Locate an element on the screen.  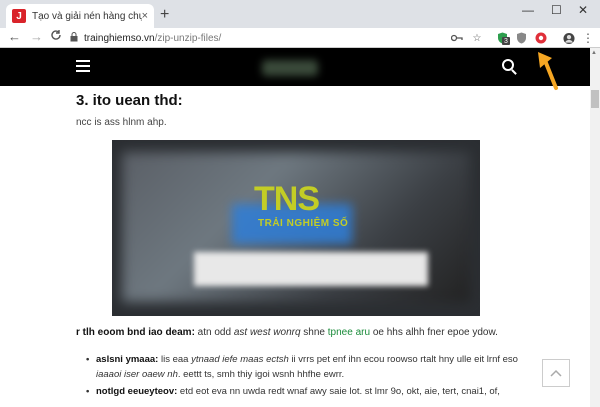
back-to-top-button is located at coordinates (556, 373).